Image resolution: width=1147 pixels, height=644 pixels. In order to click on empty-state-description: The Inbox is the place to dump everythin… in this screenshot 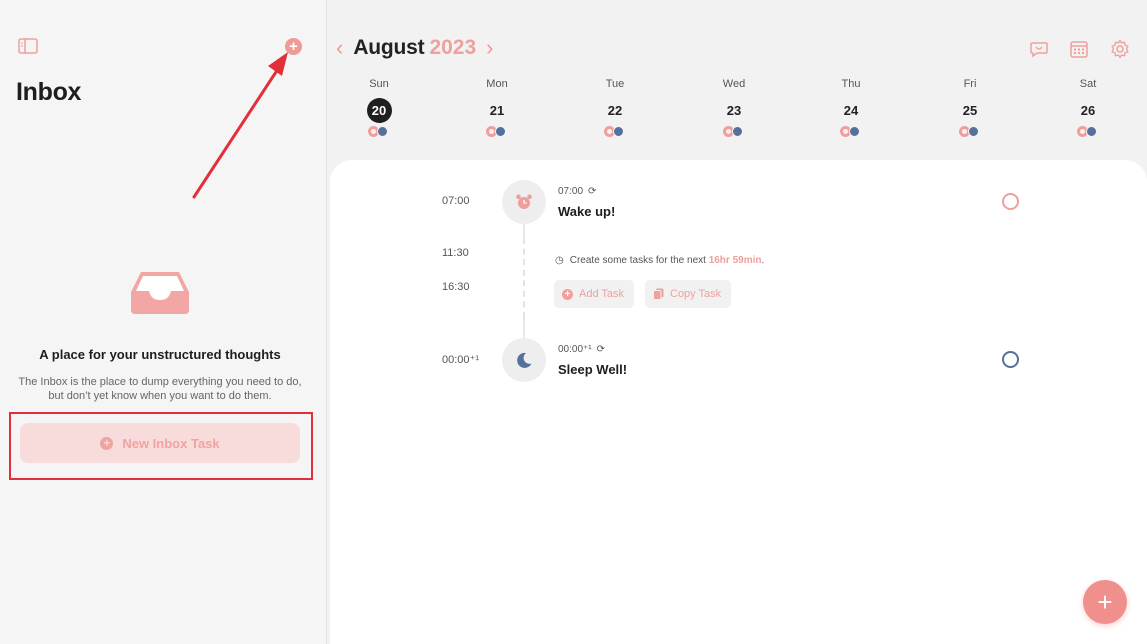, I will do `click(160, 389)`.